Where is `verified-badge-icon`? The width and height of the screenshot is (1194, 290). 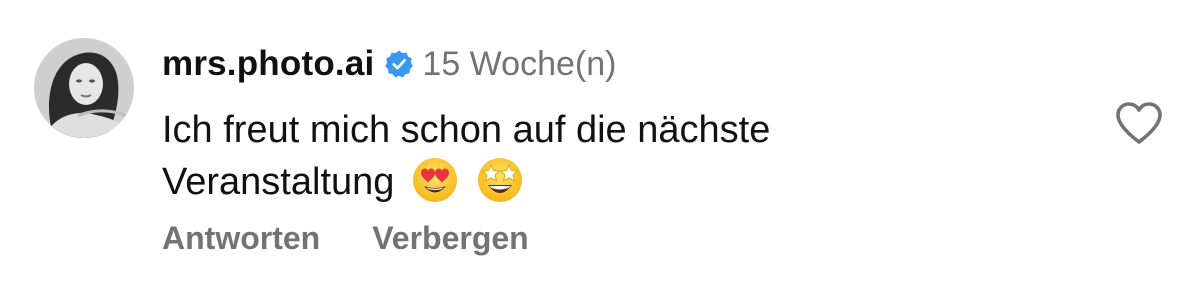 verified-badge-icon is located at coordinates (399, 64).